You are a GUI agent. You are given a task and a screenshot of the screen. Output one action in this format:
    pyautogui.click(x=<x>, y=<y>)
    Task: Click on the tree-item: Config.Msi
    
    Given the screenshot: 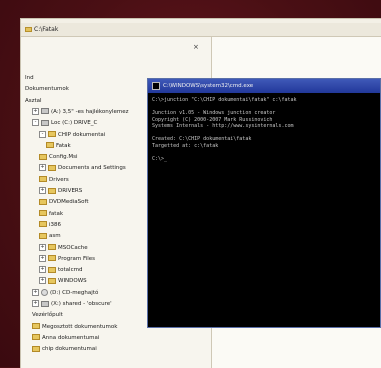 What is the action you would take?
    pyautogui.click(x=58, y=157)
    